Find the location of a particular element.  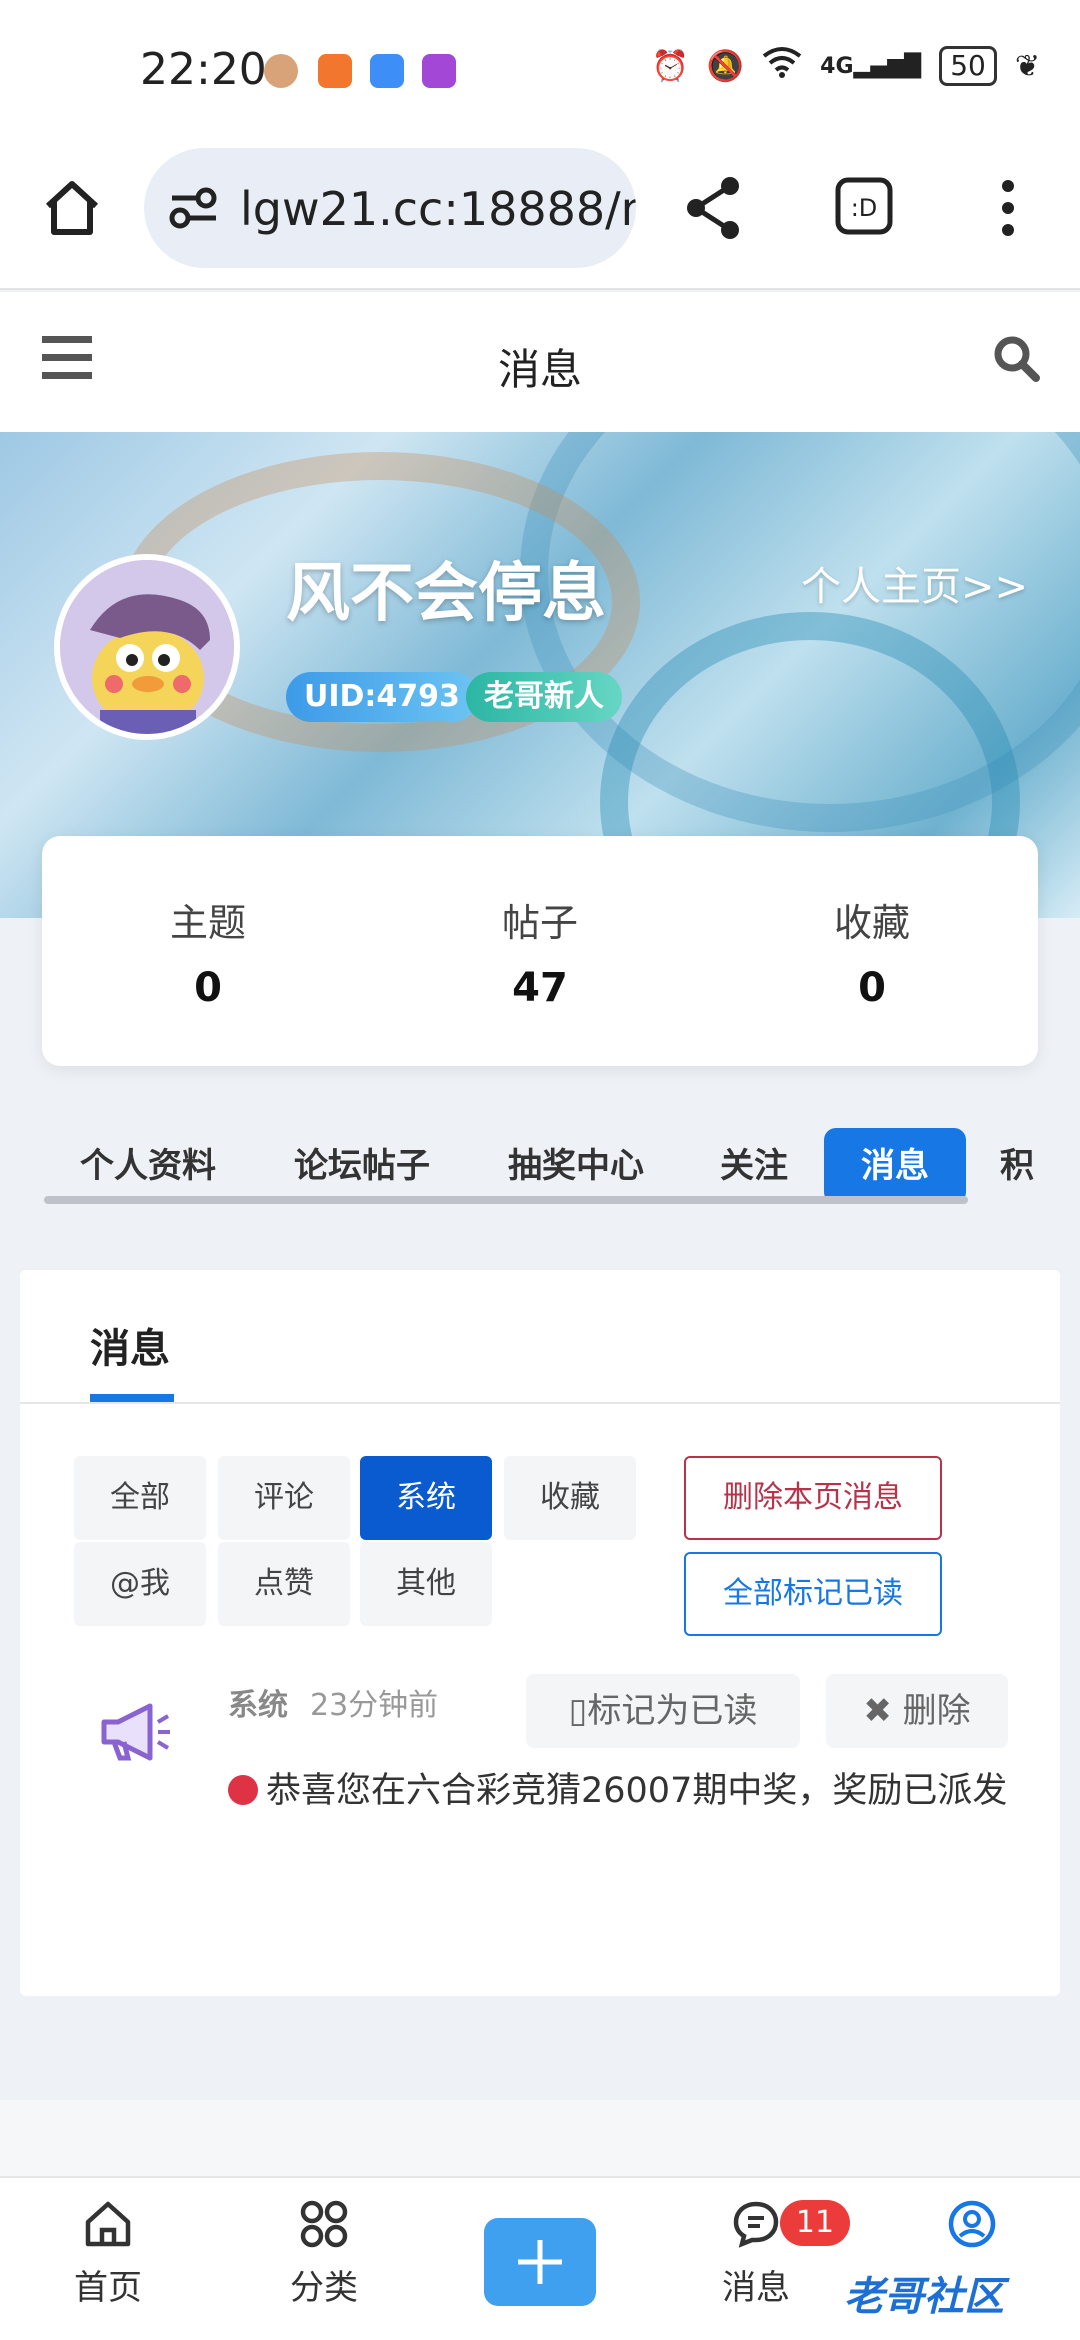

stat-posts: 帖子 47 is located at coordinates (540, 951).